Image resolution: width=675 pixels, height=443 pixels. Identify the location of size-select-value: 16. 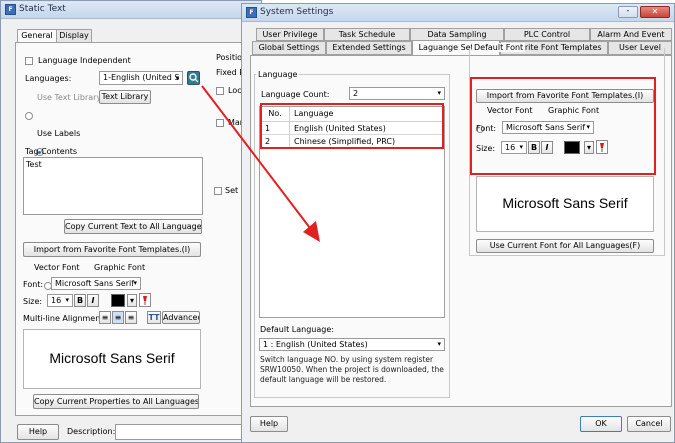
(56, 300).